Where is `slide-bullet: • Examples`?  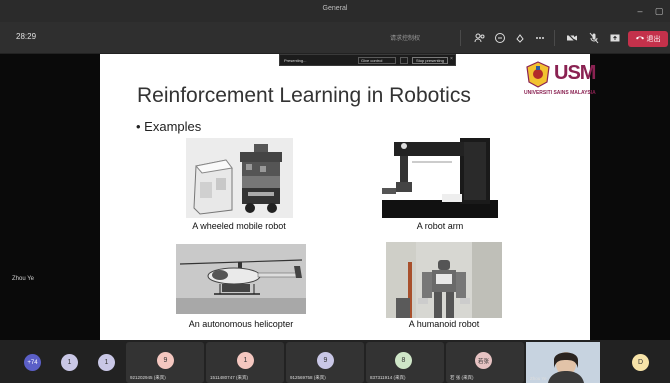
slide-bullet: • Examples is located at coordinates (169, 126).